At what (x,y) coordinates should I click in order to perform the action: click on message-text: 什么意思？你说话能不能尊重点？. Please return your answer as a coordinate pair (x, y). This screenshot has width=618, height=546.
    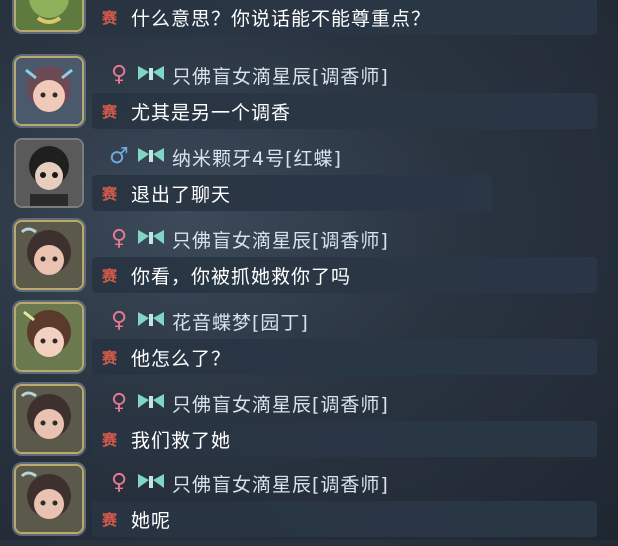
    Looking at the image, I should click on (281, 18).